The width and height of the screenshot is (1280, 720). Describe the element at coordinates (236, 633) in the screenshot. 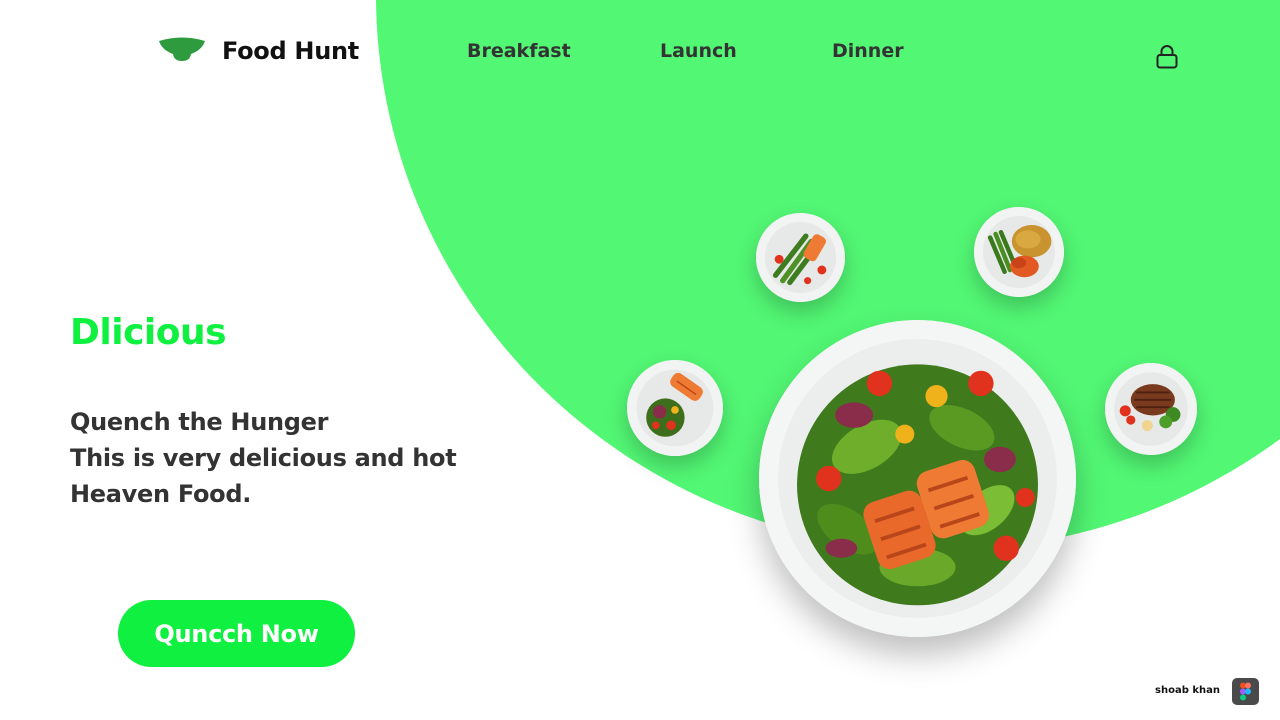

I see `quench-now-button: Quncch Now` at that location.